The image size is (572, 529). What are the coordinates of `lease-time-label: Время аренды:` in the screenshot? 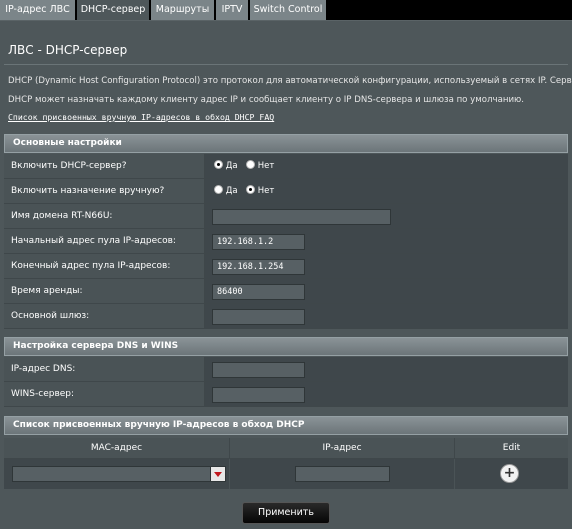 It's located at (104, 291).